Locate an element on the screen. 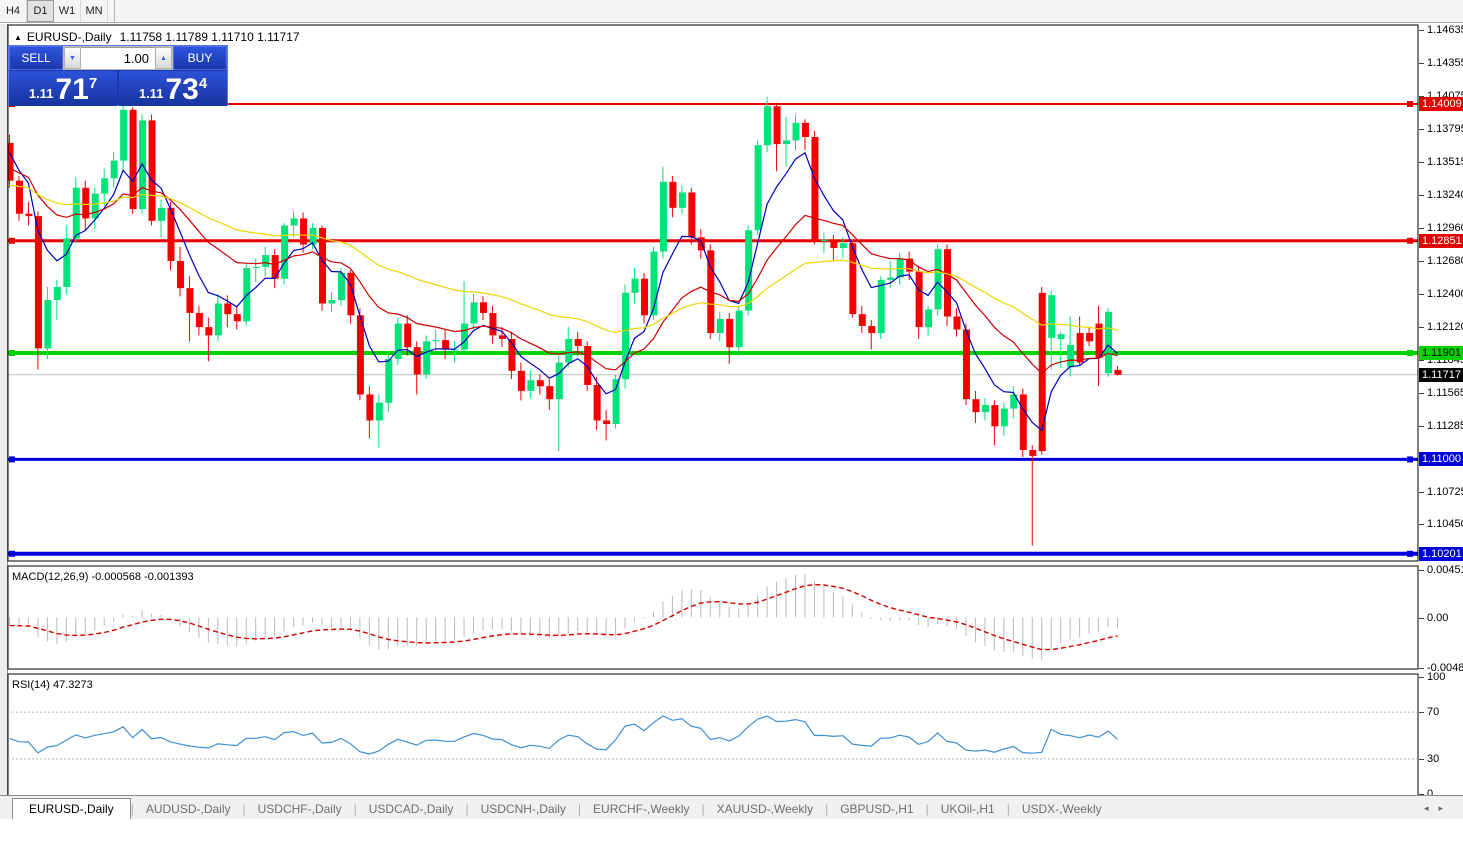 This screenshot has width=1463, height=843. chart-tab-usdcad-daily: USDCAD-,Daily is located at coordinates (411, 809).